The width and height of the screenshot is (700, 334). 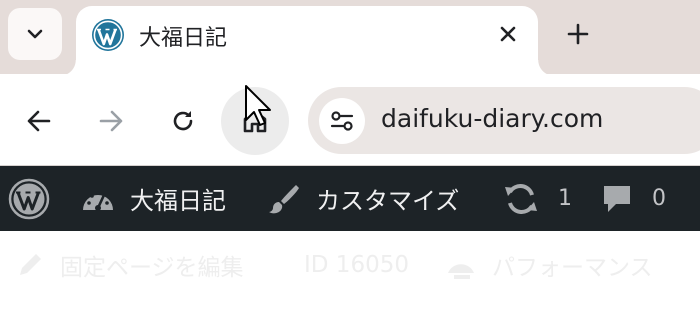 I want to click on address-bar: daifuku-diary.com, so click(x=504, y=120).